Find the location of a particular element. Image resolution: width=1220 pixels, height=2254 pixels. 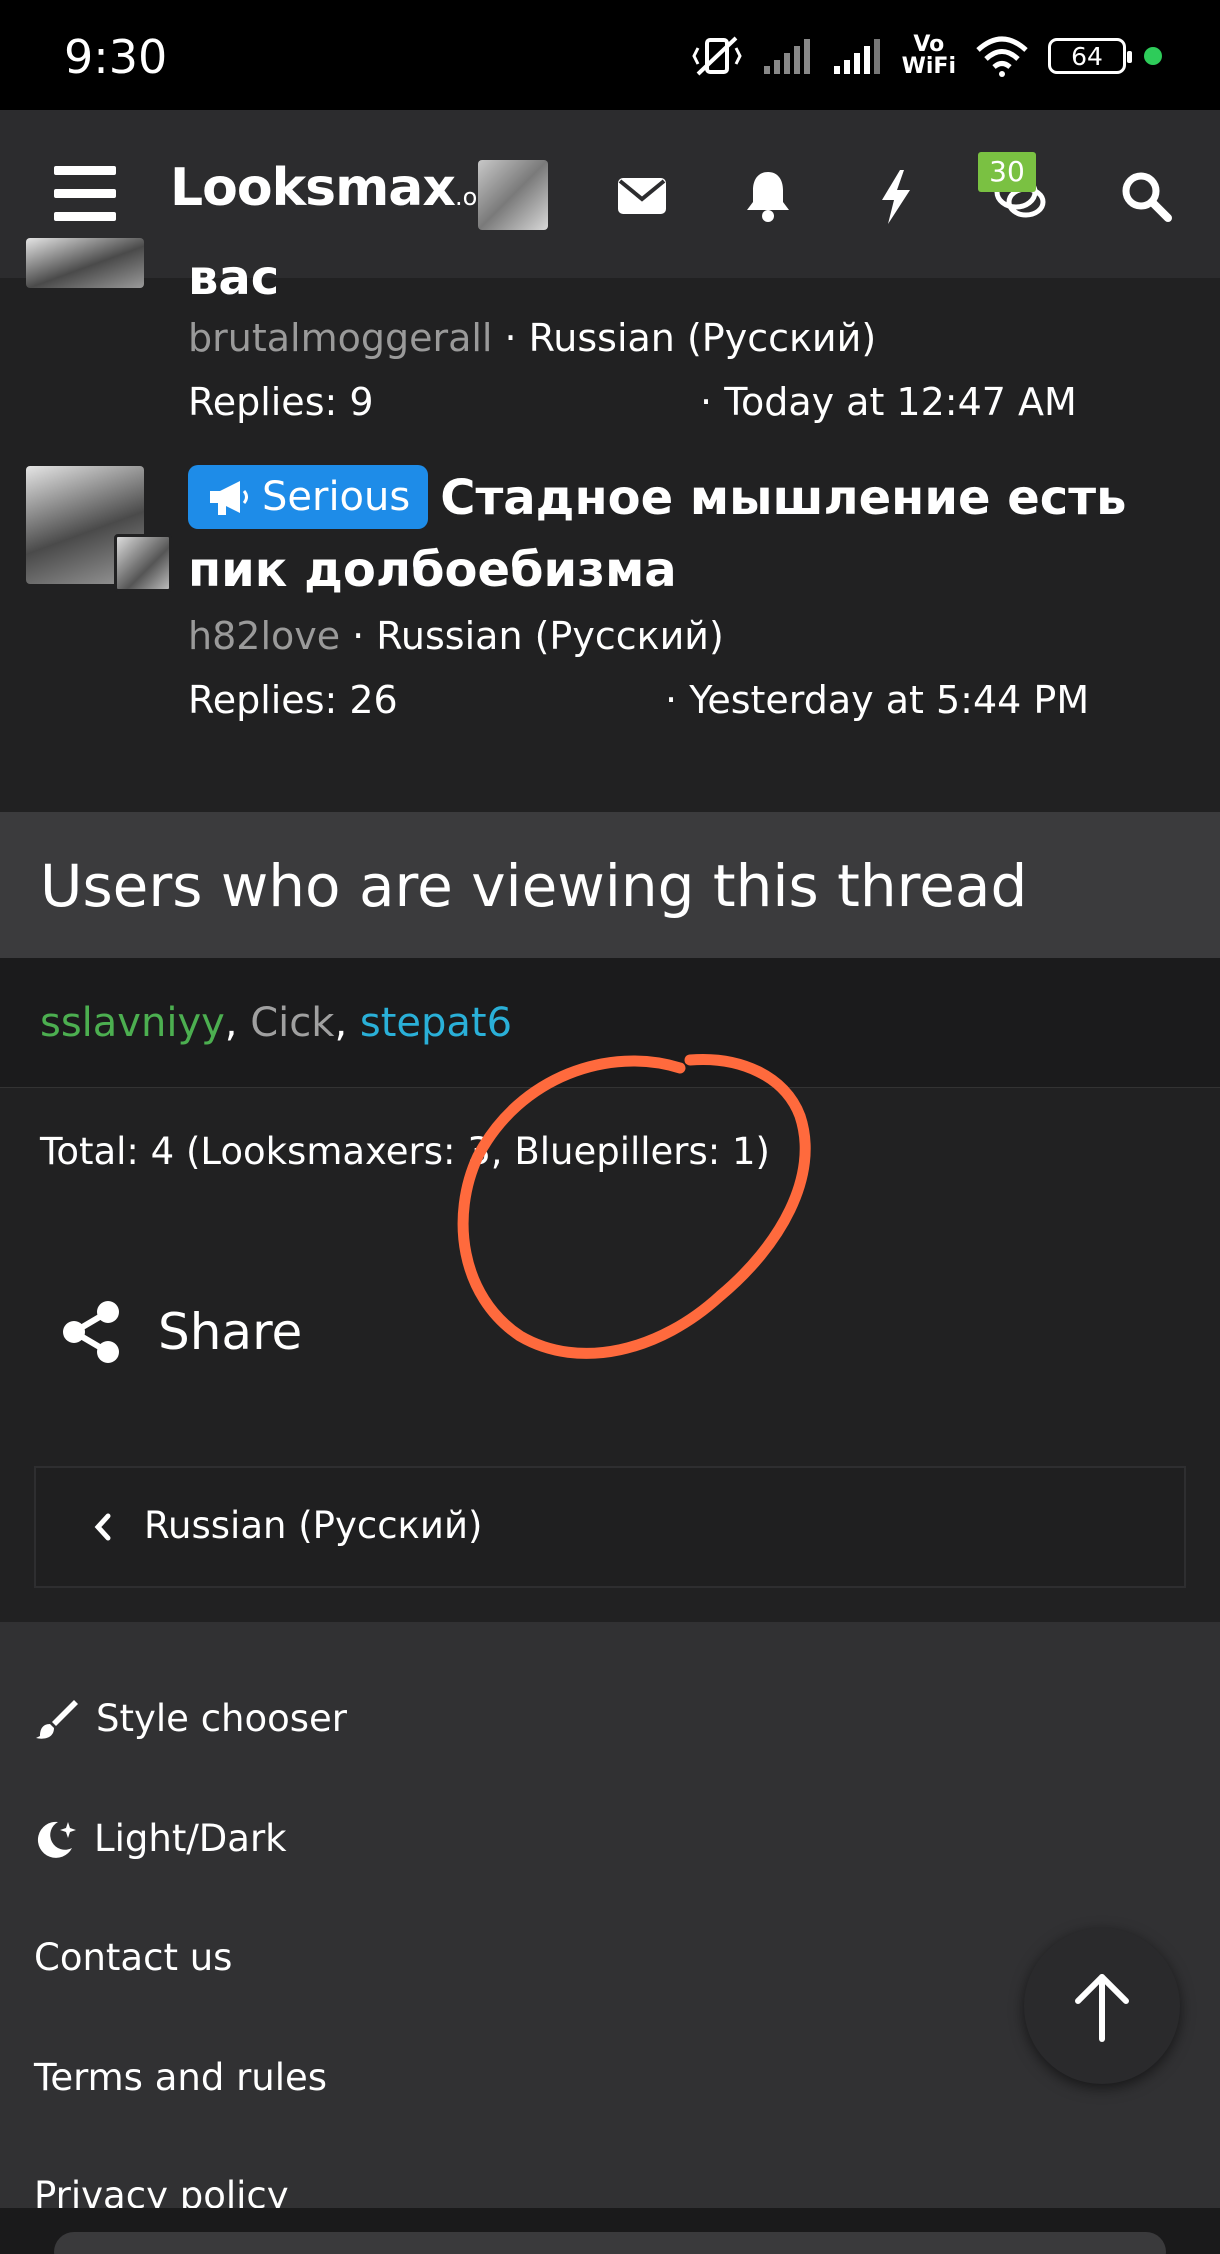

thread-prefix: Serious is located at coordinates (308, 497).